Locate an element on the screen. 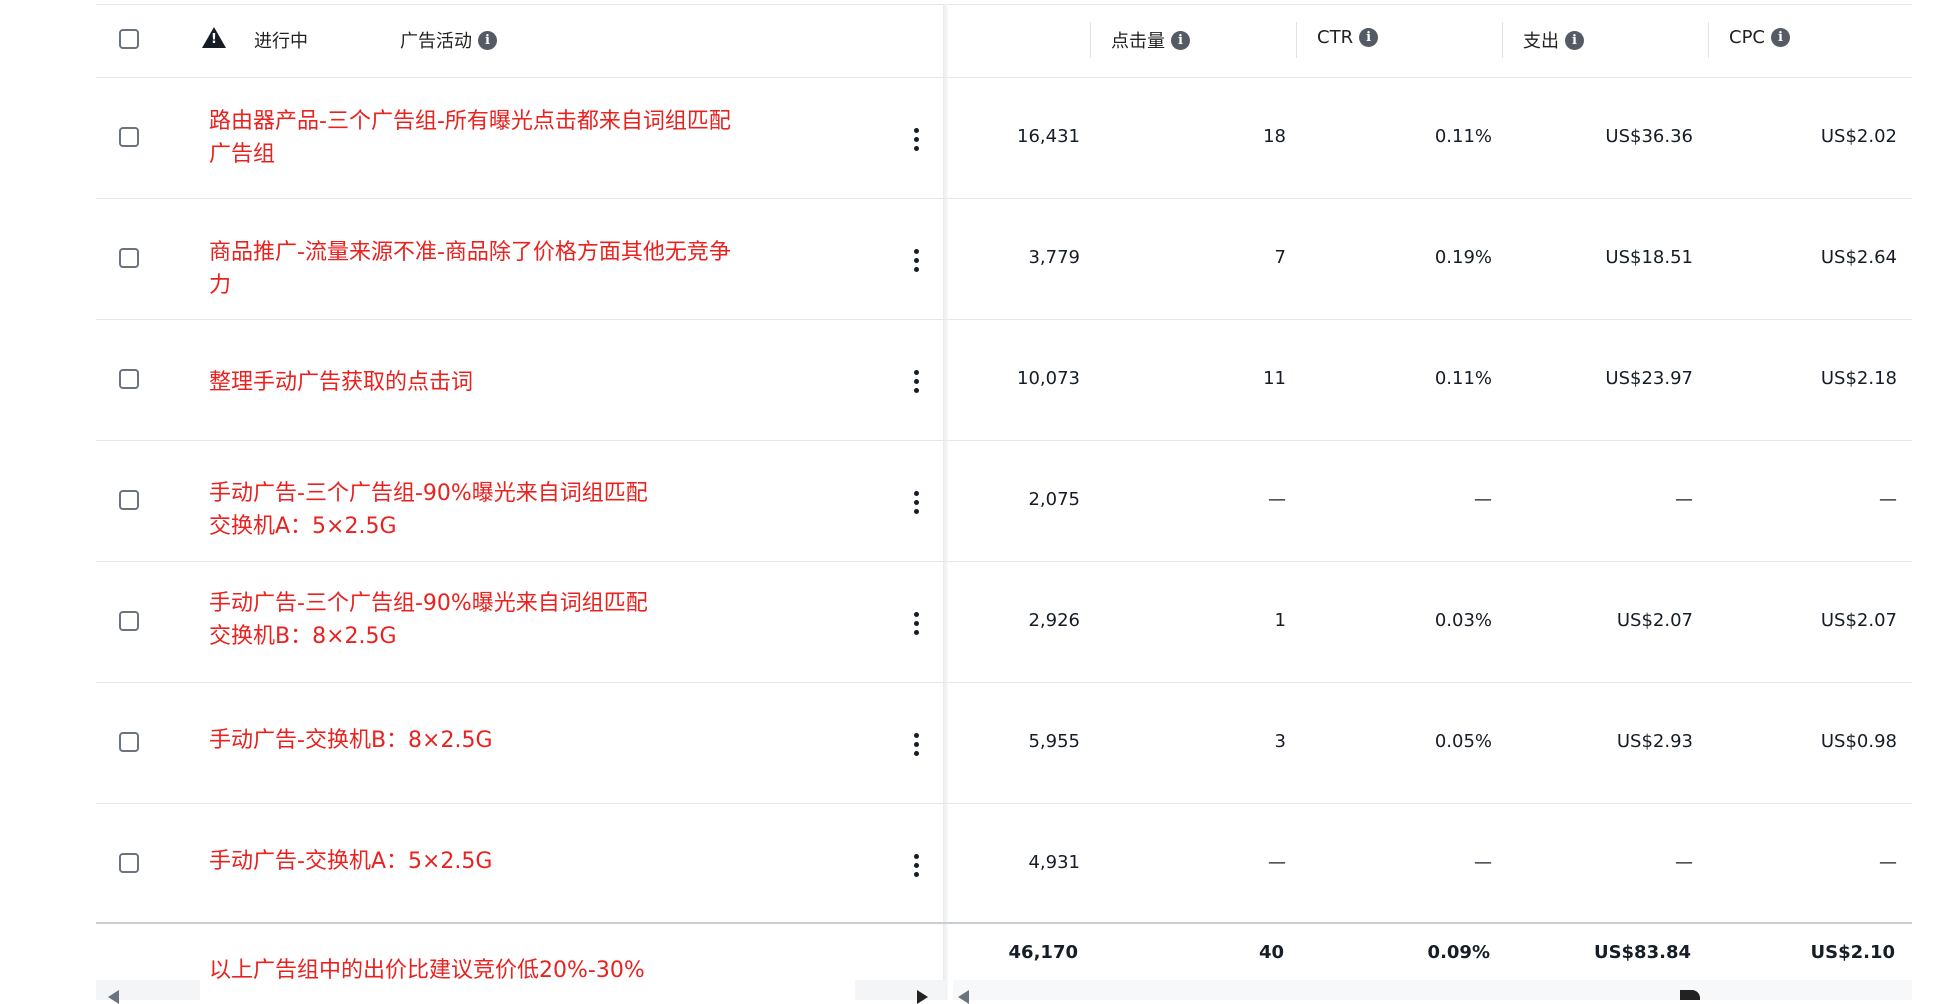 The image size is (1940, 1004). spend-column-header: 支出 i is located at coordinates (1553, 40).